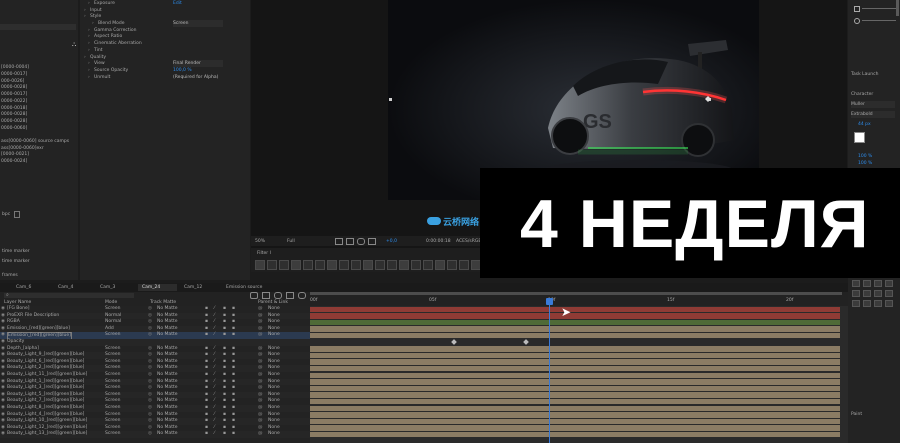 The width and height of the screenshot is (900, 443). I want to click on layer-name: Beauty_Light_10_[red][green][blue], so click(47, 421).